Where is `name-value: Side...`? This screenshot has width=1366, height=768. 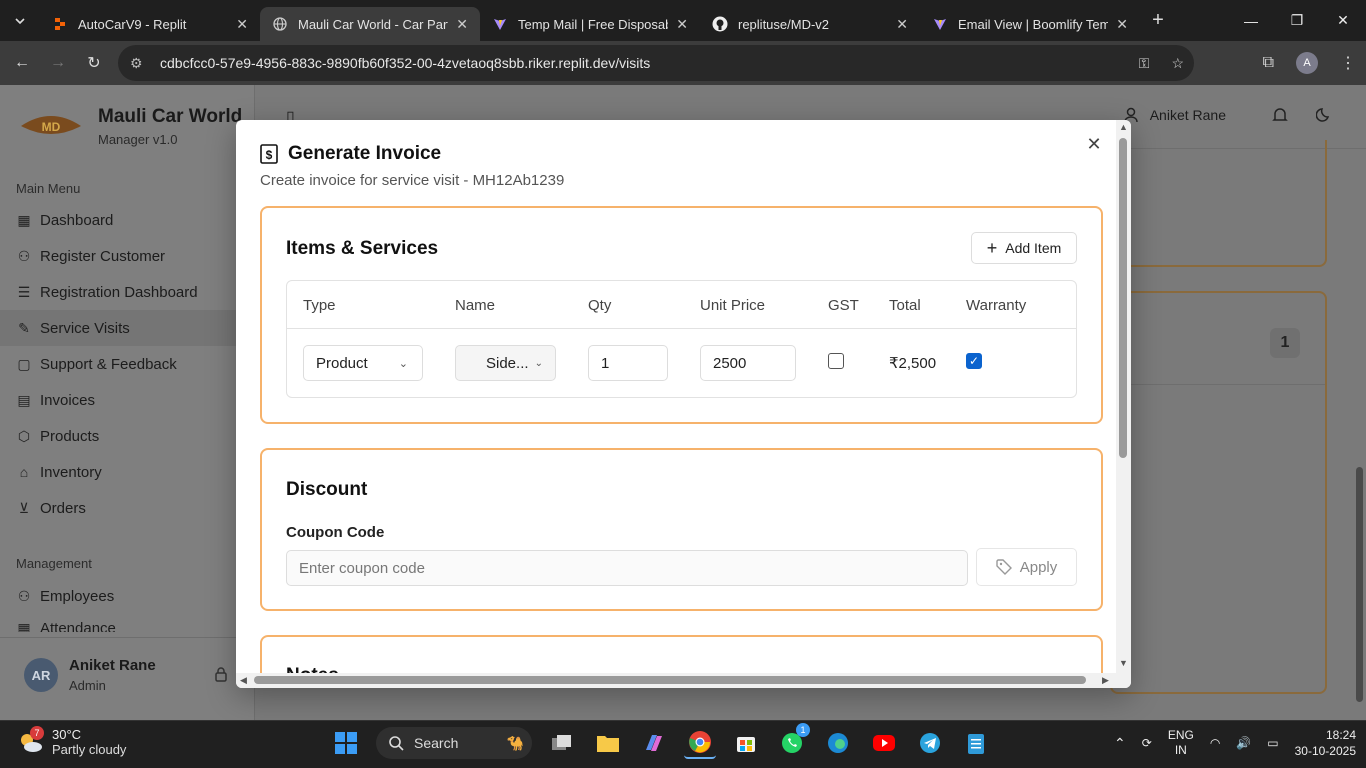
name-value: Side... is located at coordinates (507, 363).